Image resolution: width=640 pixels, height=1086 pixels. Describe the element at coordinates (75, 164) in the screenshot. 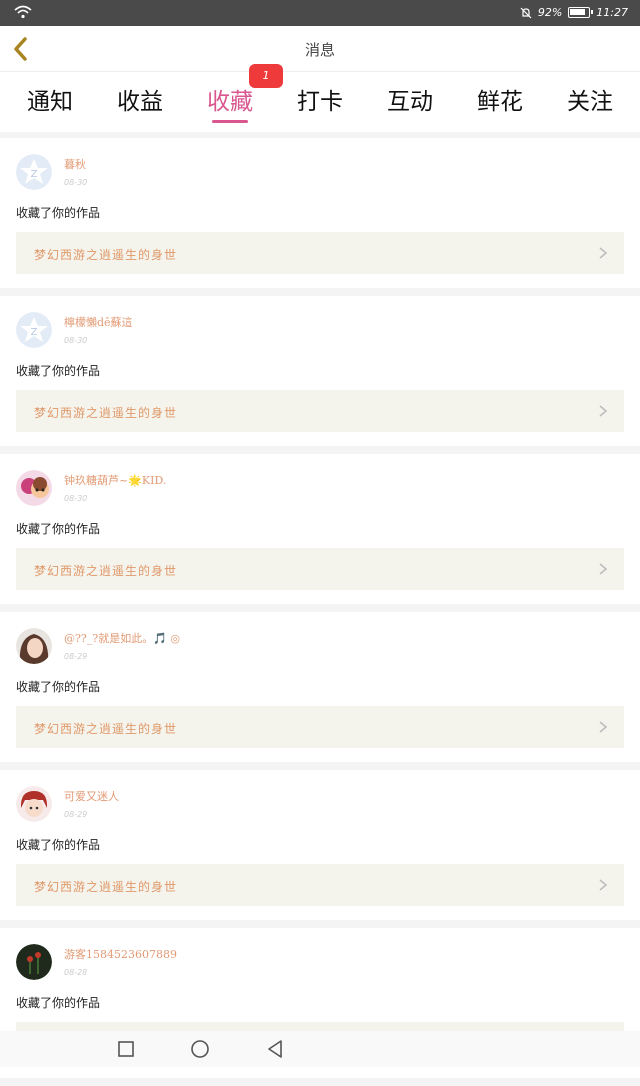

I see `username: 暮秋` at that location.